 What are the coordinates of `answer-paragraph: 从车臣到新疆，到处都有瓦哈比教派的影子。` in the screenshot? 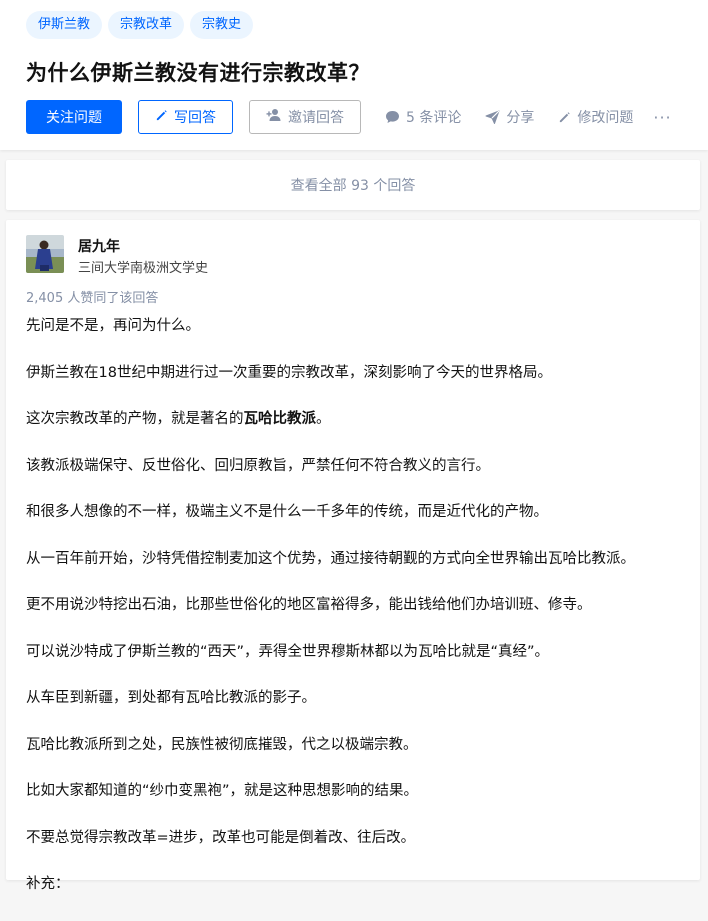 It's located at (171, 698).